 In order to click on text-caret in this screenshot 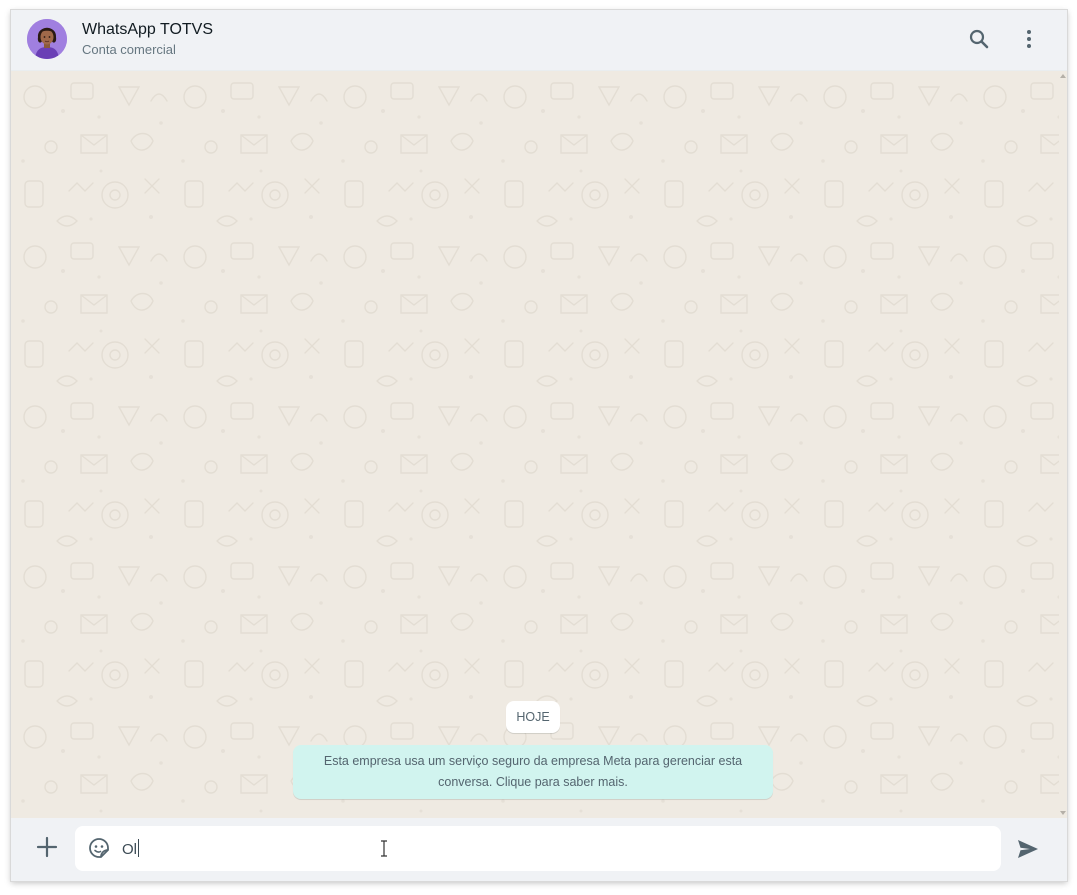, I will do `click(138, 848)`.